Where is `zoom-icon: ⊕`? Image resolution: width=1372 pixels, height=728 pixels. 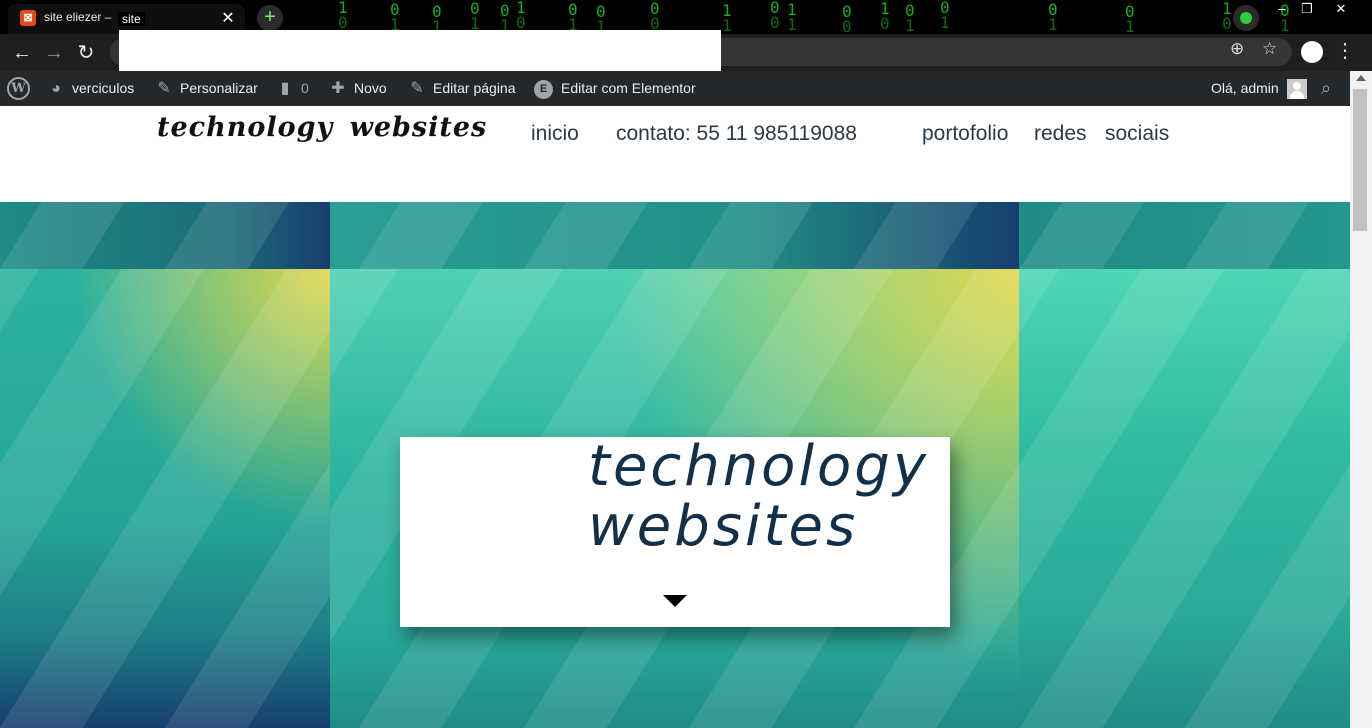
zoom-icon: ⊕ is located at coordinates (1237, 49).